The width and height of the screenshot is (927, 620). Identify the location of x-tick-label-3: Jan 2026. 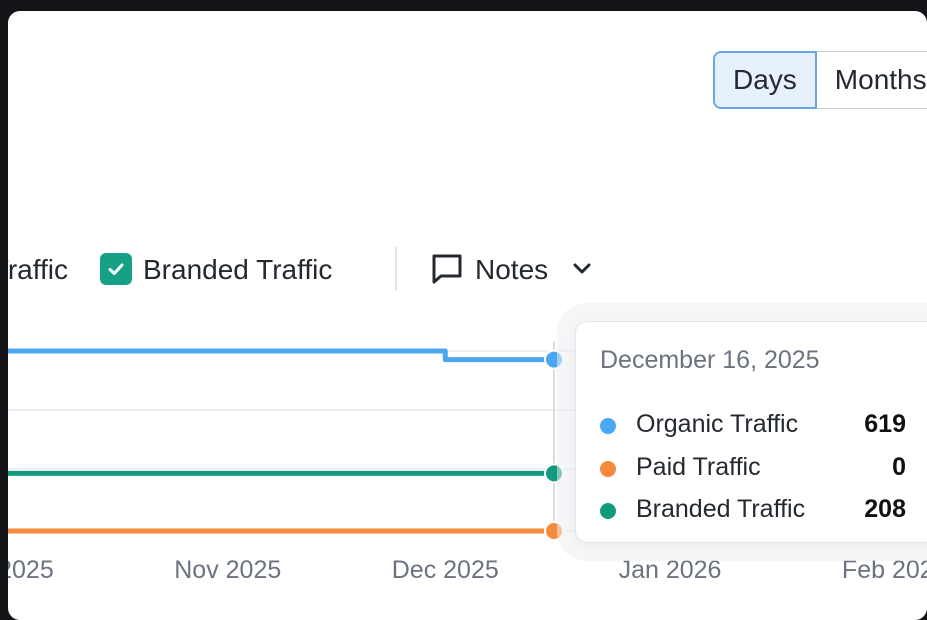
(670, 570).